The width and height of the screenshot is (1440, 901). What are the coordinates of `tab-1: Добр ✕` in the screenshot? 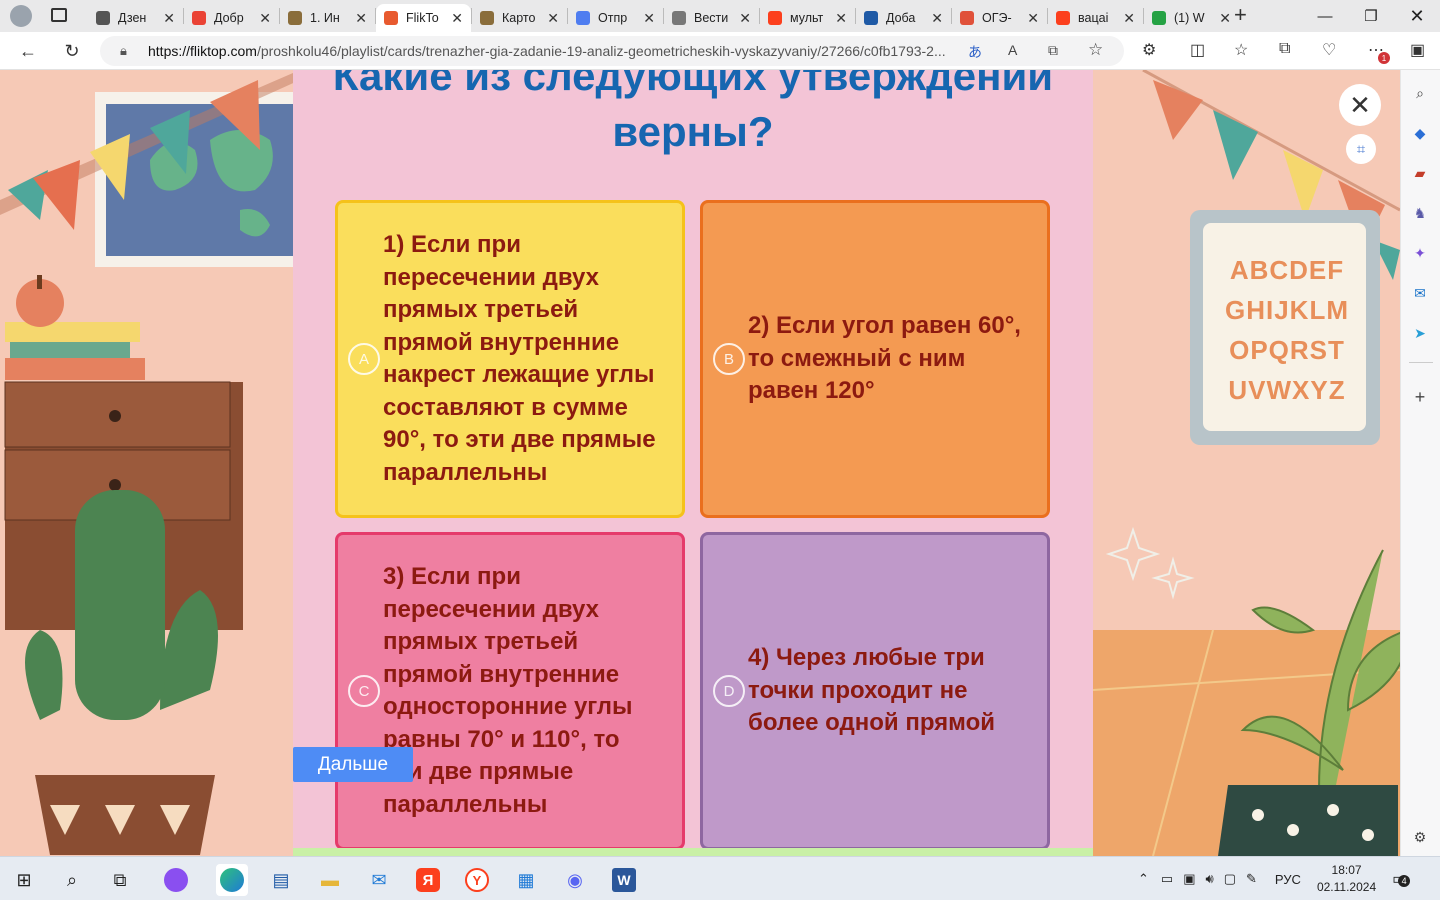 It's located at (231, 18).